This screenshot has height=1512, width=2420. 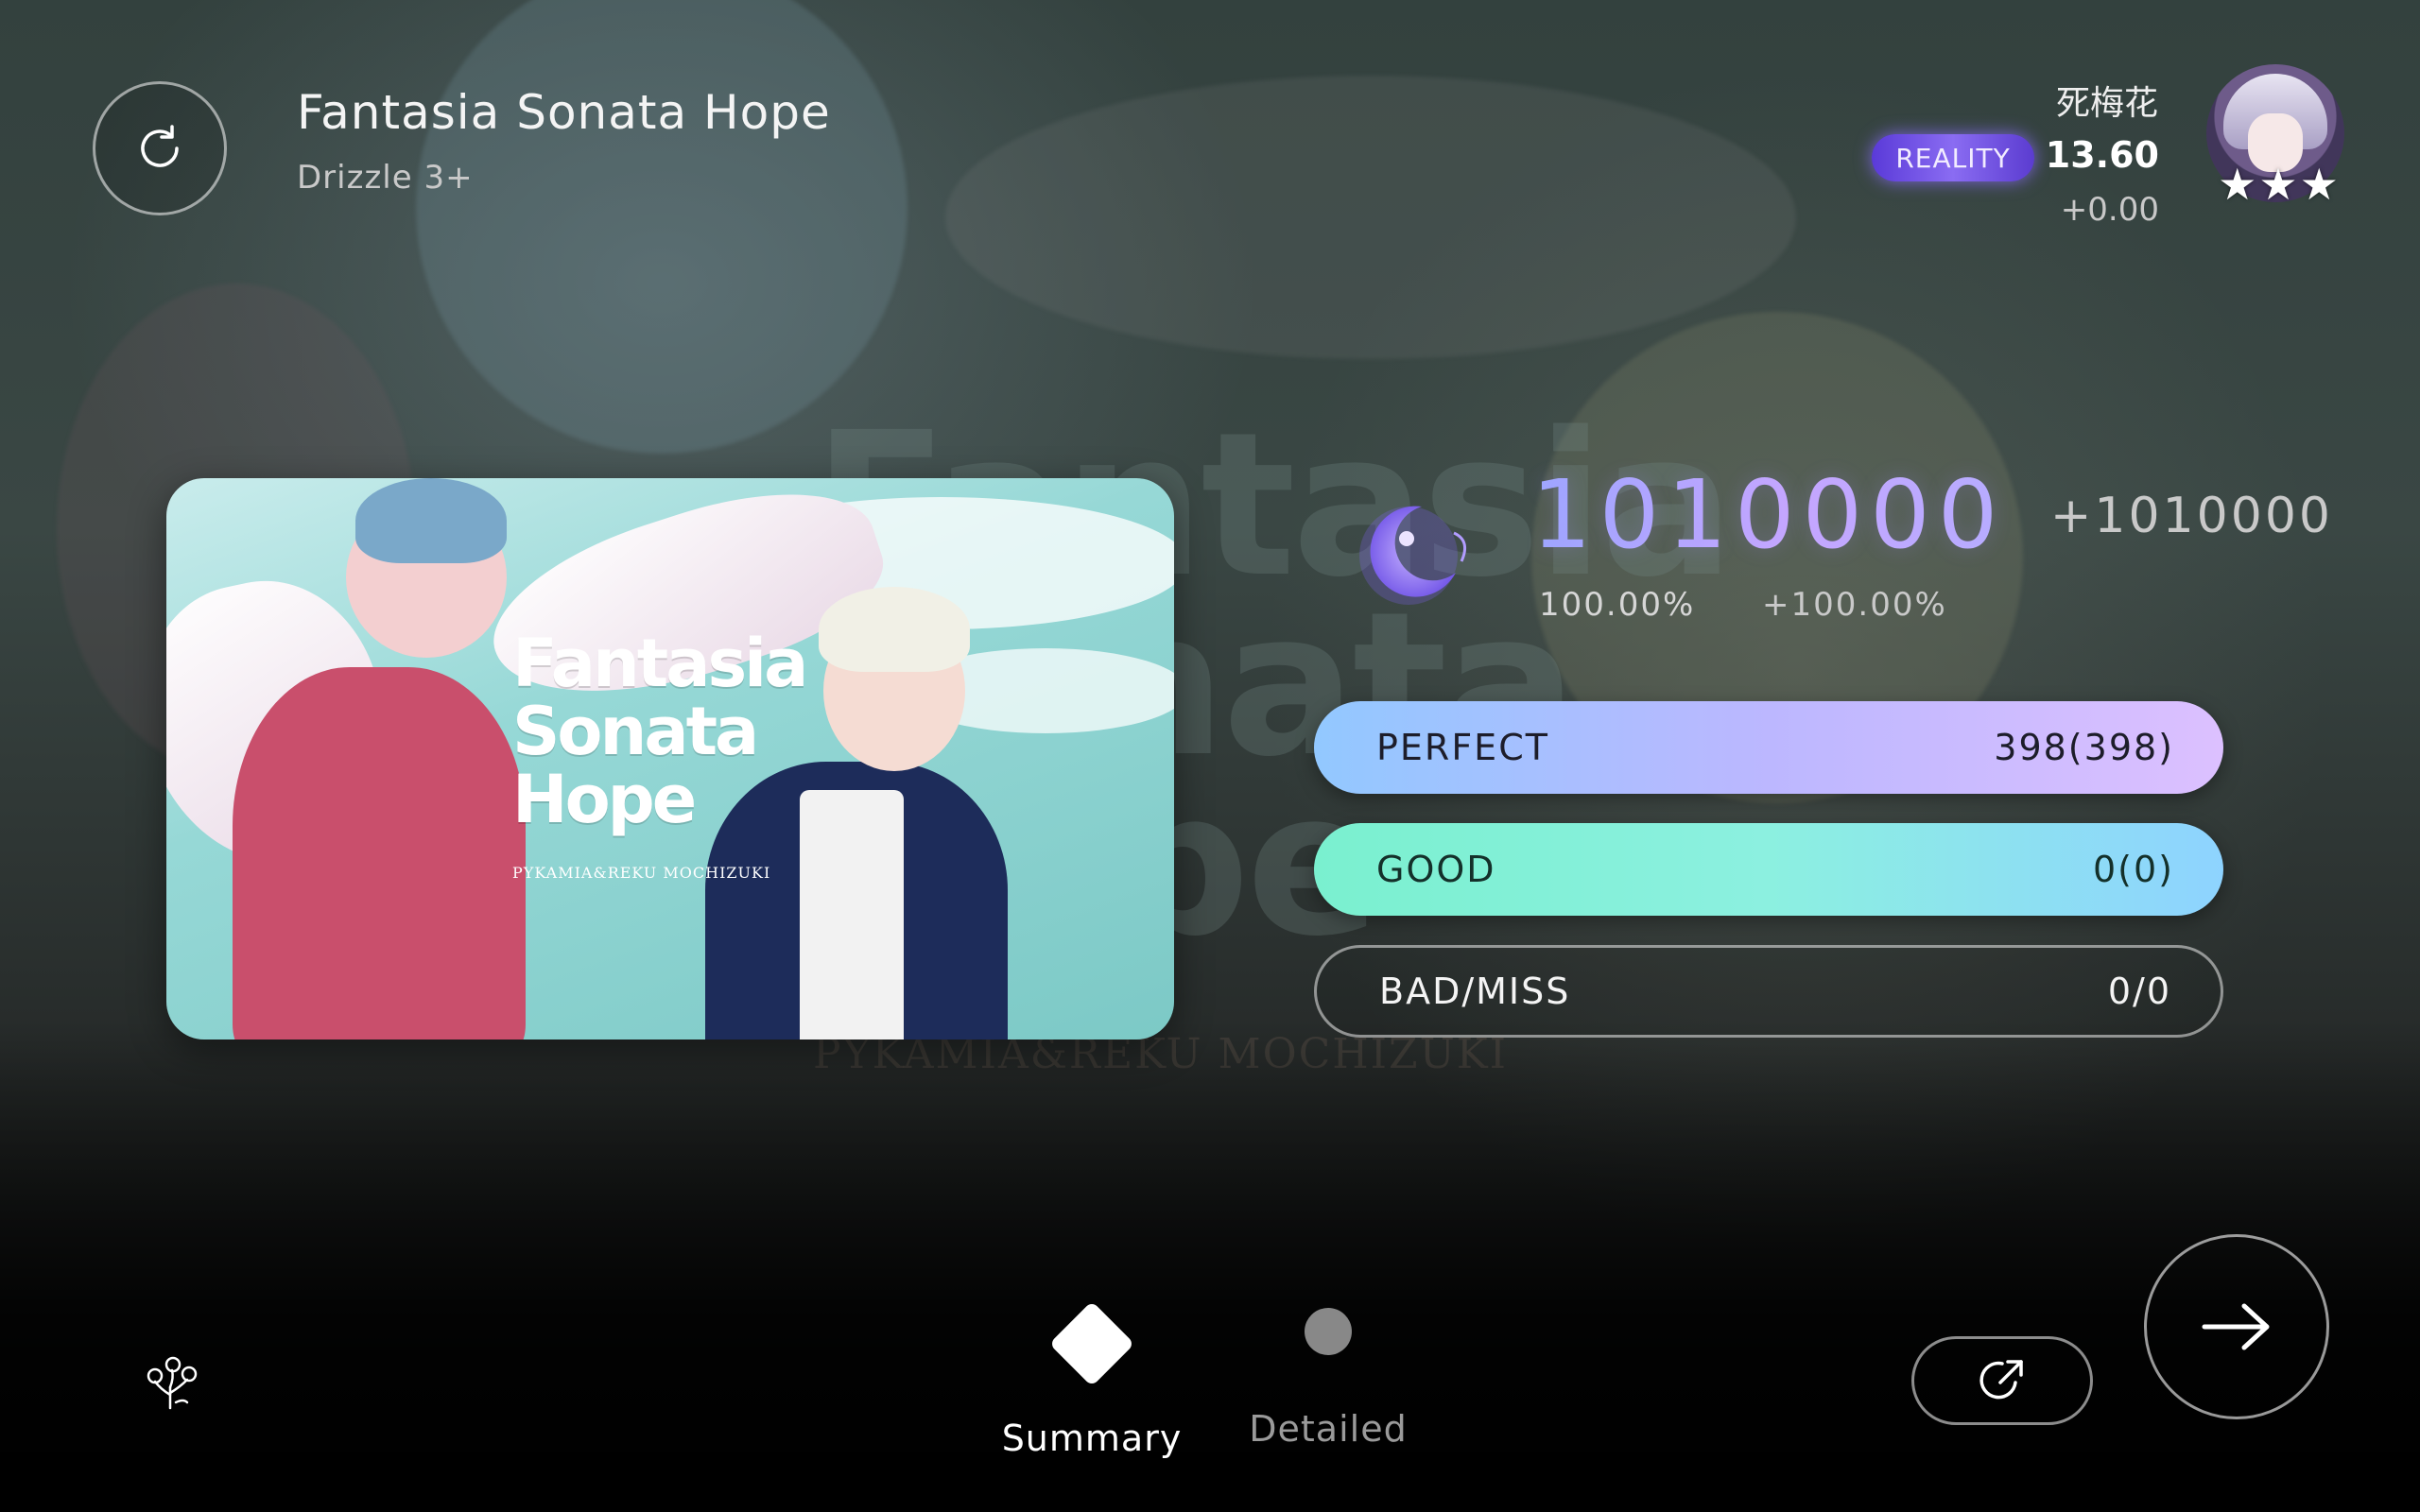 What do you see at coordinates (2106, 103) in the screenshot?
I see `player-name: 死梅花` at bounding box center [2106, 103].